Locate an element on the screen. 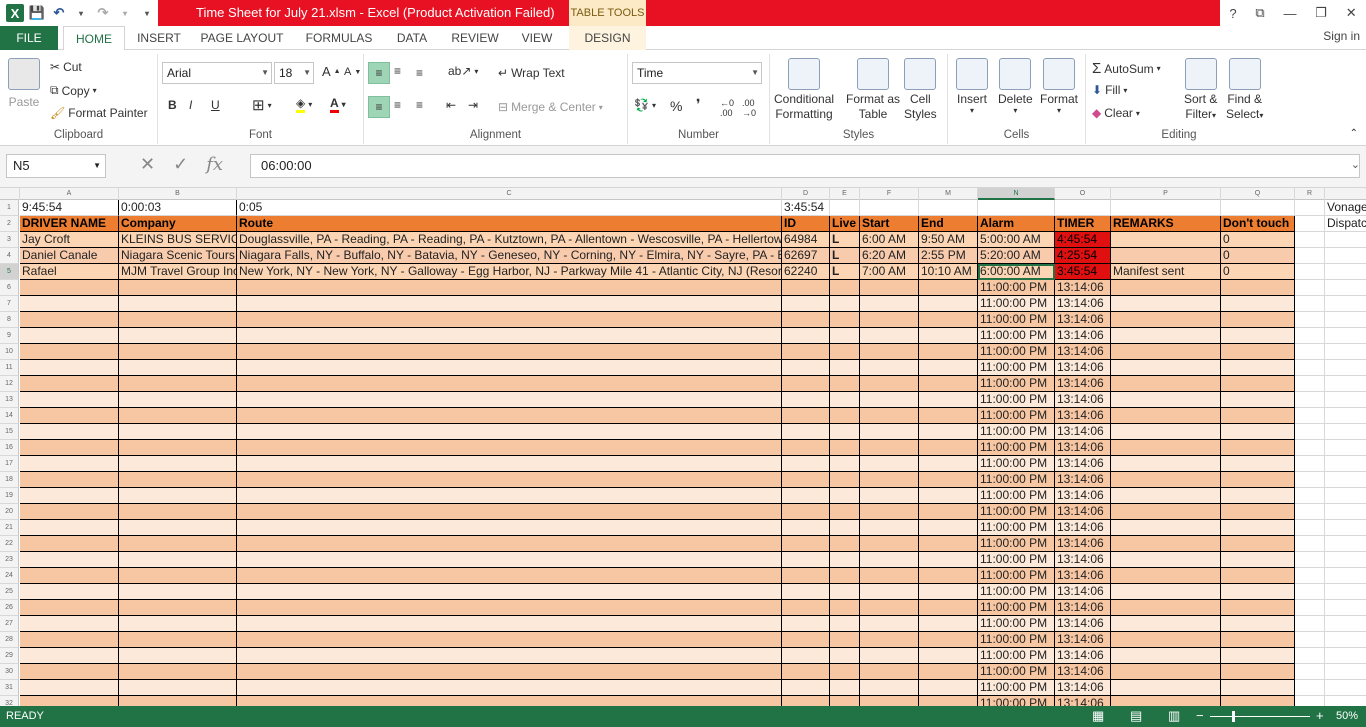 The image size is (1366, 727). active-cell: 6:00:00 AM is located at coordinates (1016, 272).